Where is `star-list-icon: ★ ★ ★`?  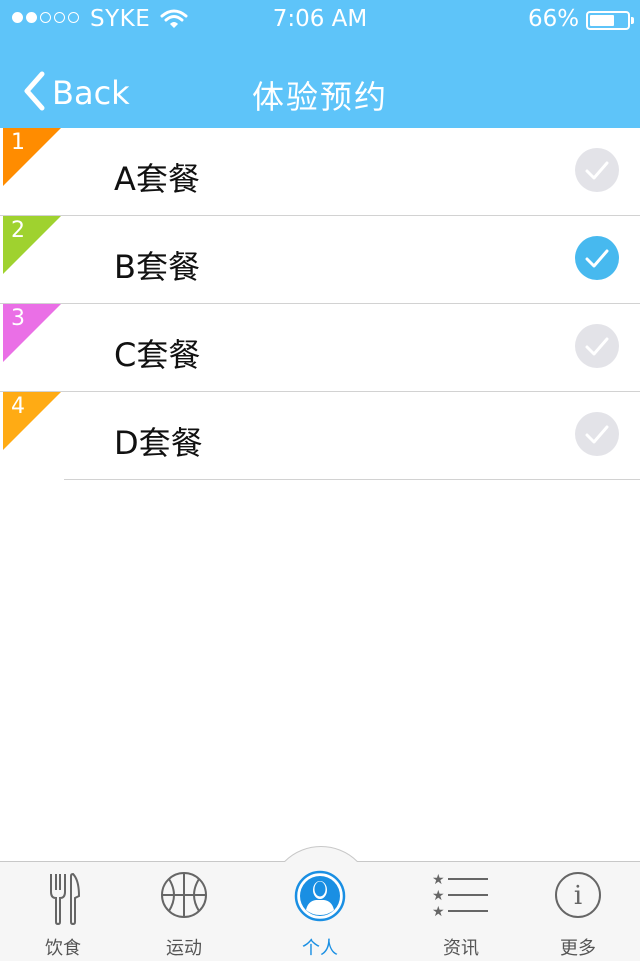
star-list-icon: ★ ★ ★ is located at coordinates (461, 900).